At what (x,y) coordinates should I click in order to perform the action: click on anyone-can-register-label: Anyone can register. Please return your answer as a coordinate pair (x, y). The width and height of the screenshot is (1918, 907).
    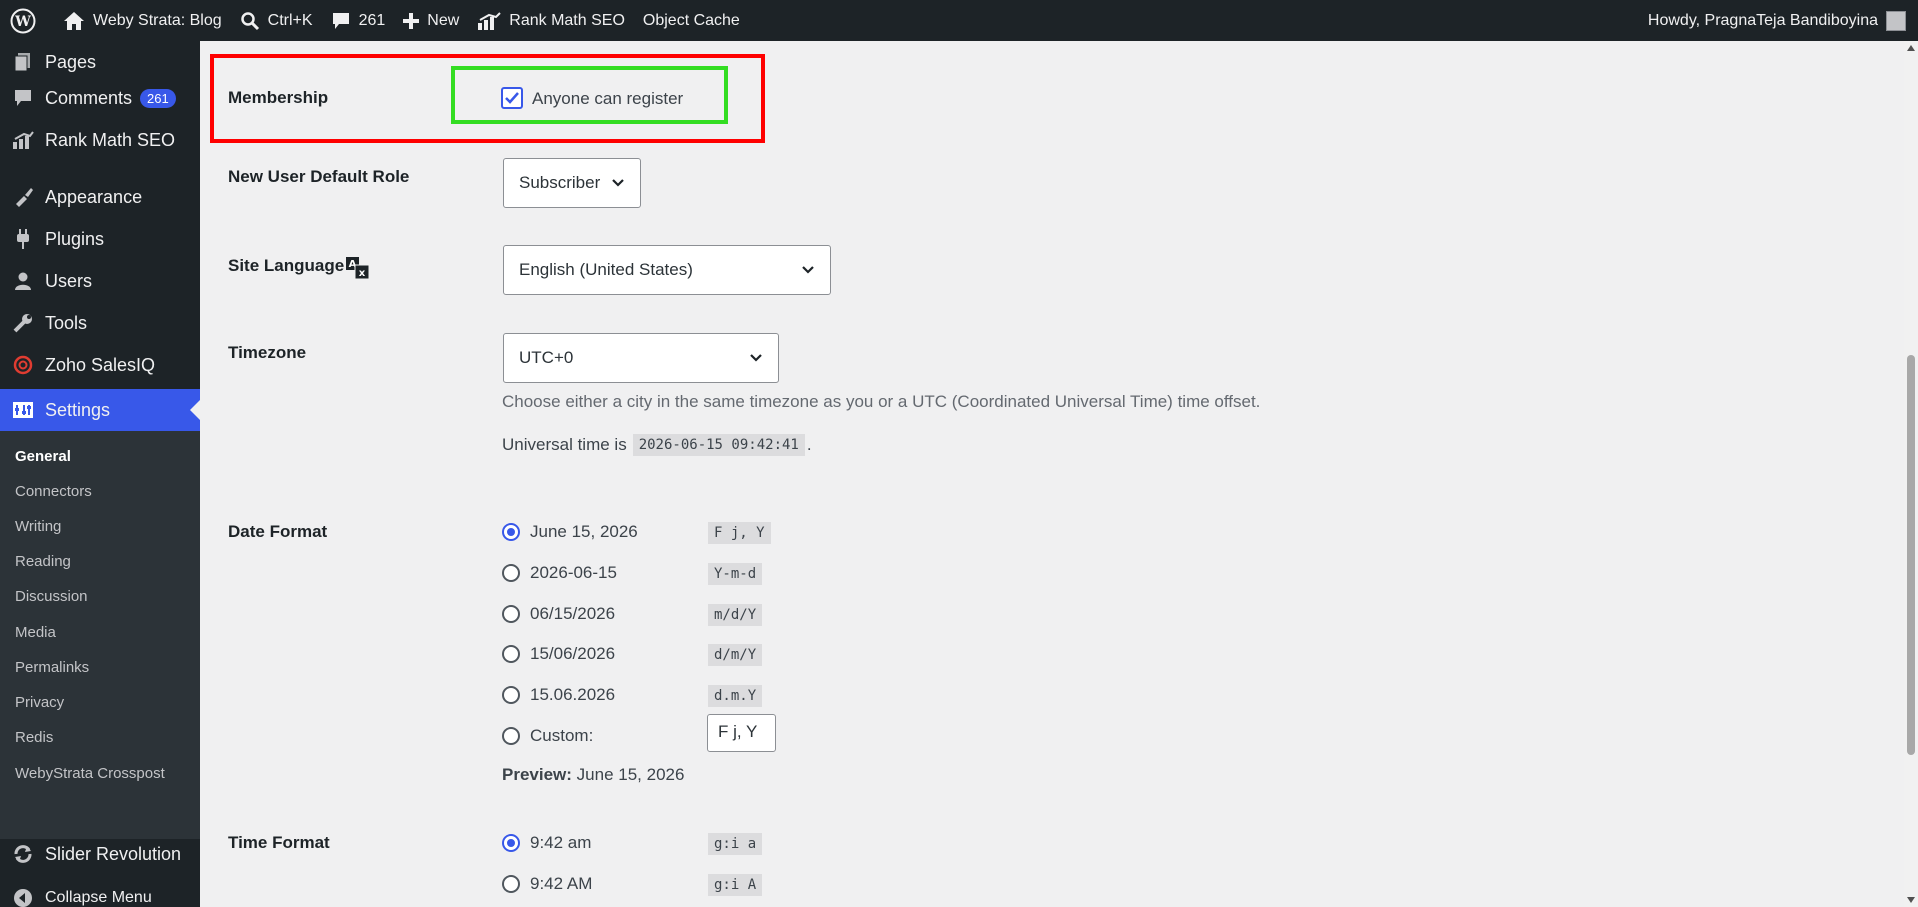
    Looking at the image, I should click on (607, 99).